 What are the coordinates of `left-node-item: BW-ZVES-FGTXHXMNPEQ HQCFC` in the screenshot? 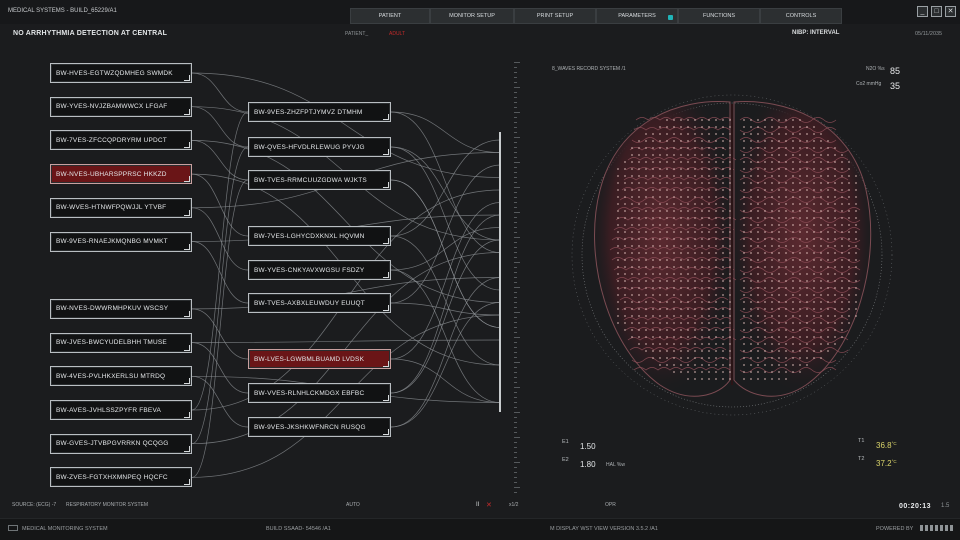 It's located at (121, 477).